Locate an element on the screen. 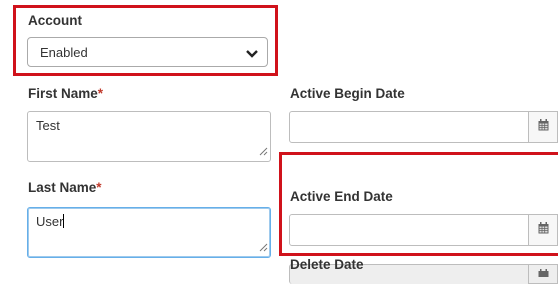  first-name-label-text: First Name is located at coordinates (63, 93).